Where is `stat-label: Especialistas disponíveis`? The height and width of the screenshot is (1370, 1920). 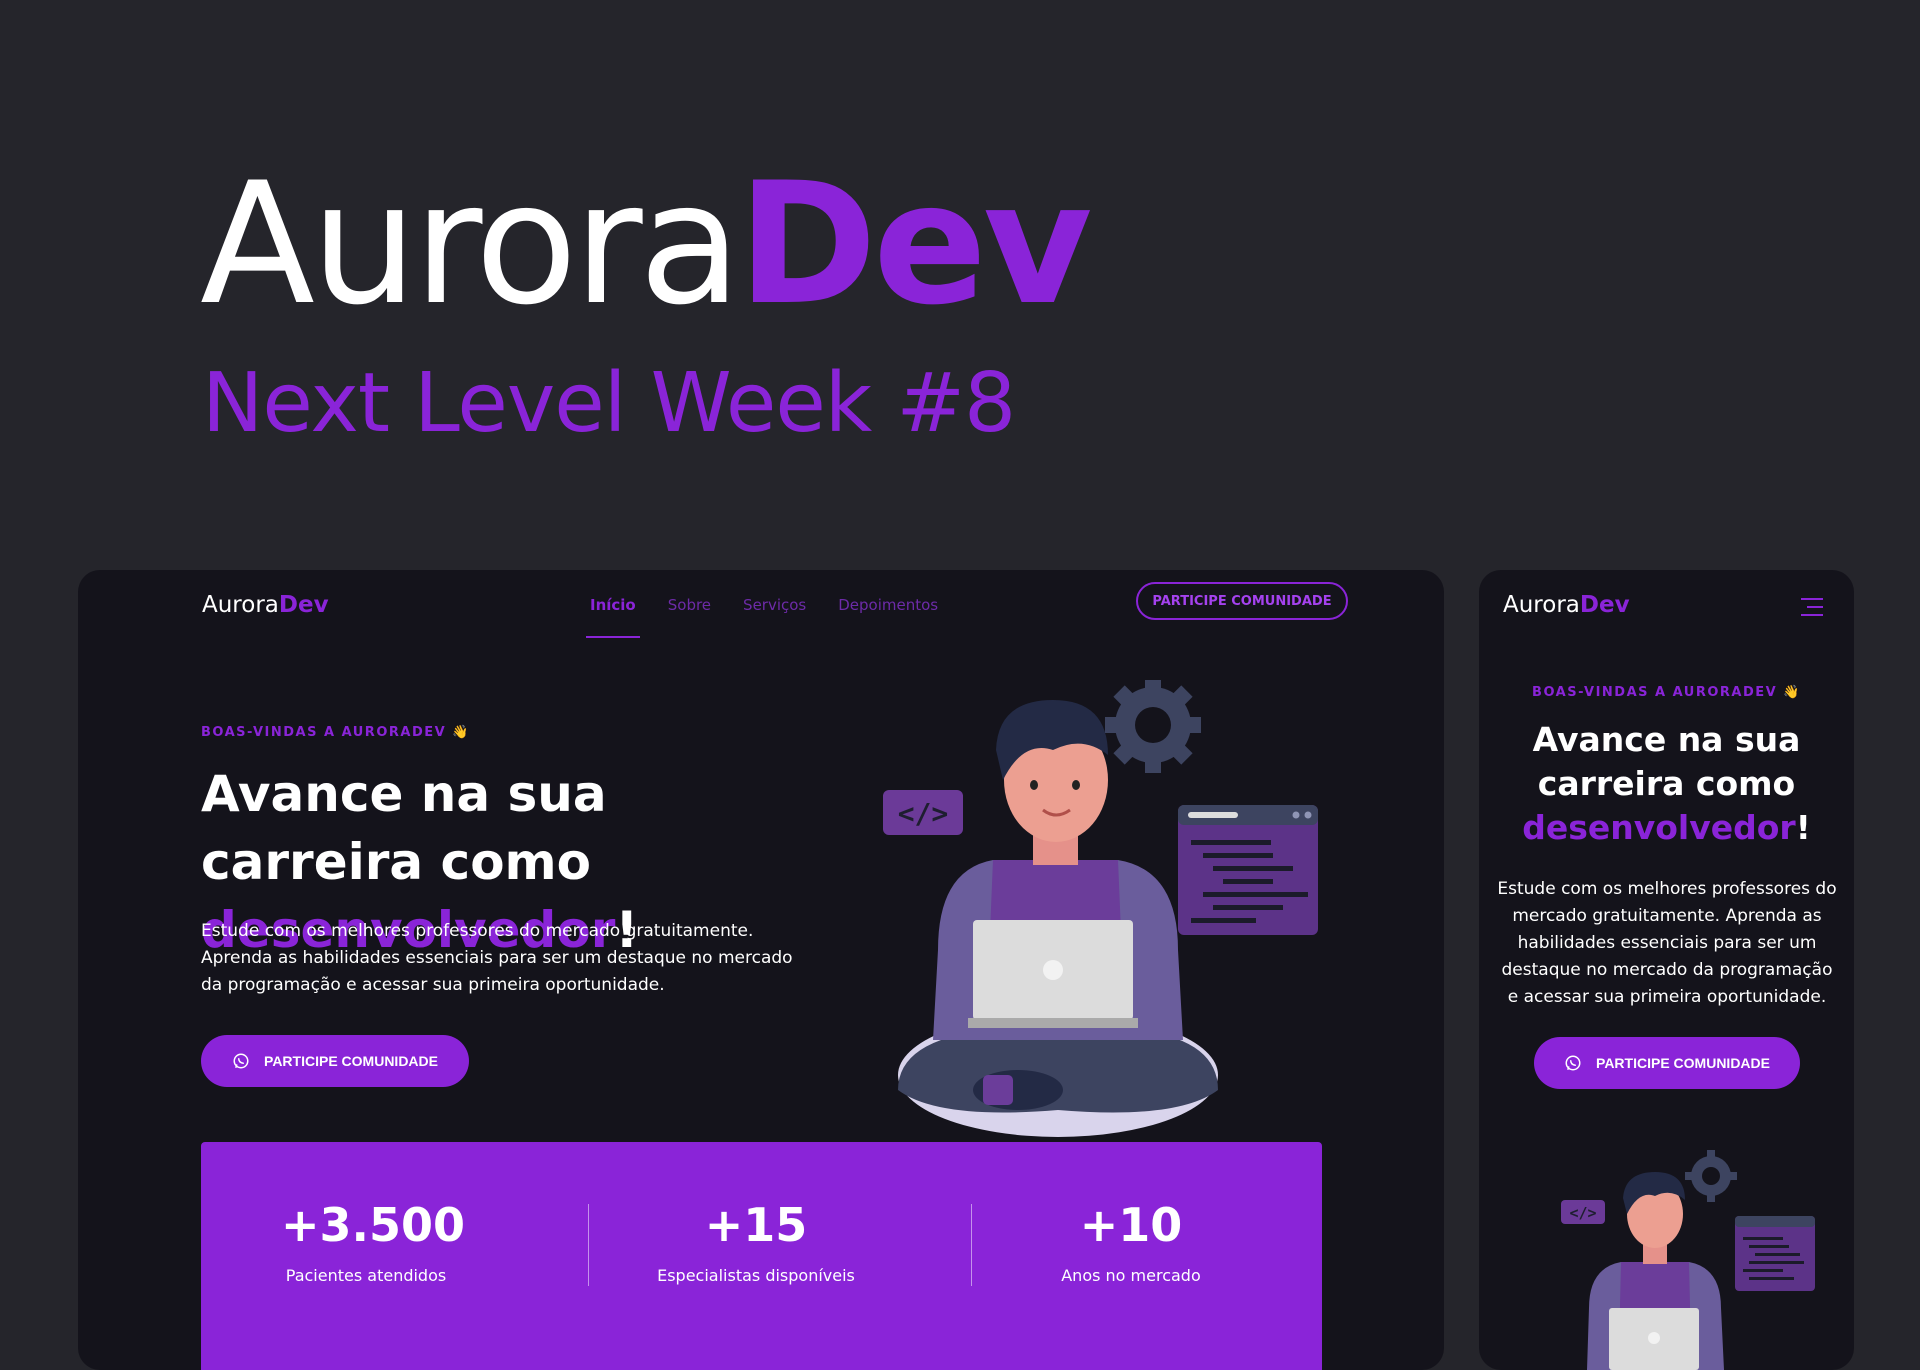
stat-label: Especialistas disponíveis is located at coordinates (756, 1275).